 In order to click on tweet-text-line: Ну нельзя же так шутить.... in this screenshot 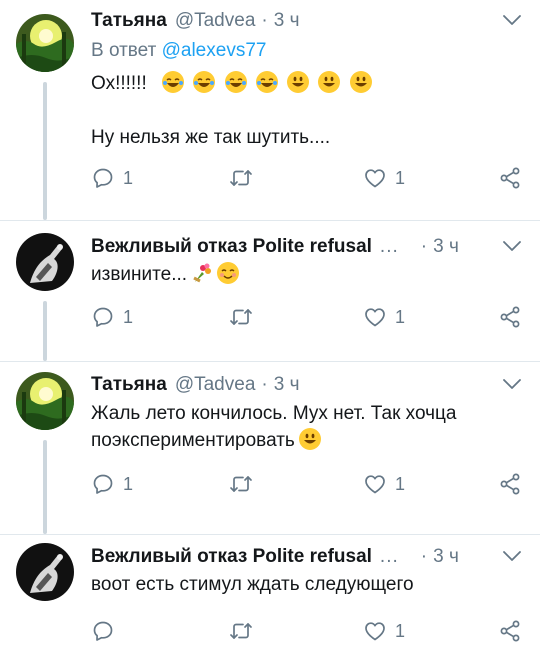, I will do `click(211, 137)`.